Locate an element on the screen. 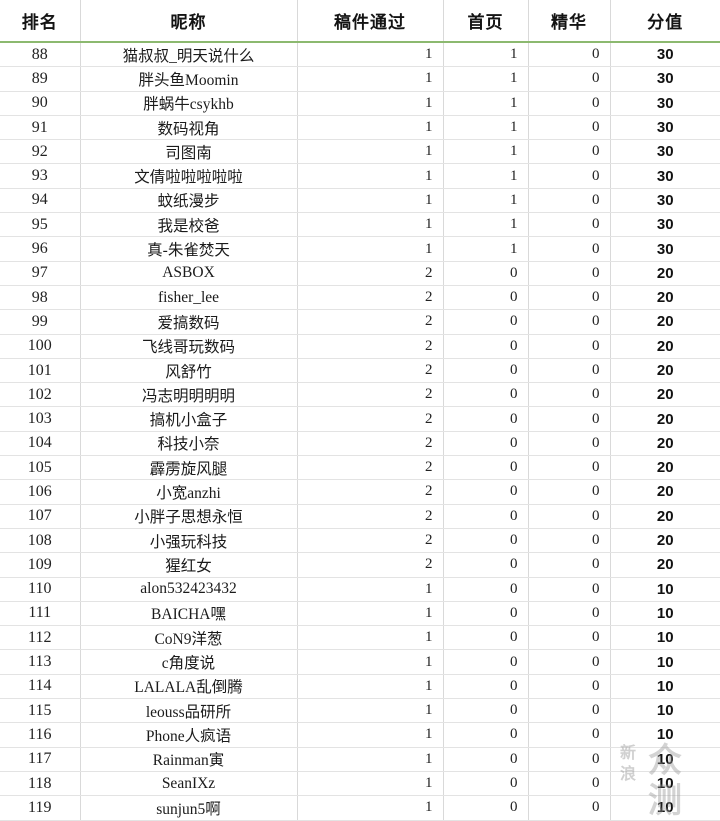 The width and height of the screenshot is (720, 821). column-header-rank: 排名 is located at coordinates (40, 21).